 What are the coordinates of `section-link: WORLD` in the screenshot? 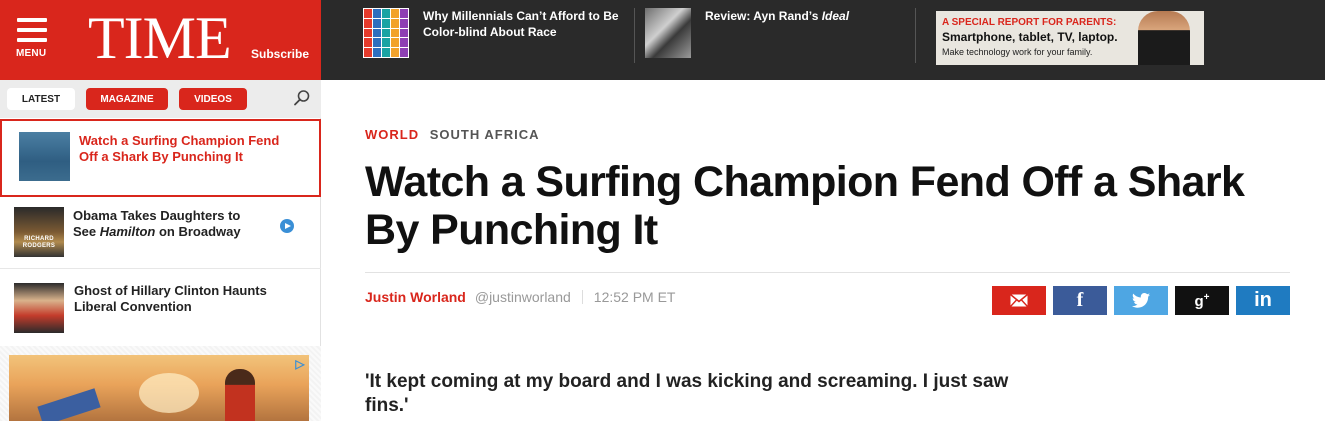 It's located at (392, 134).